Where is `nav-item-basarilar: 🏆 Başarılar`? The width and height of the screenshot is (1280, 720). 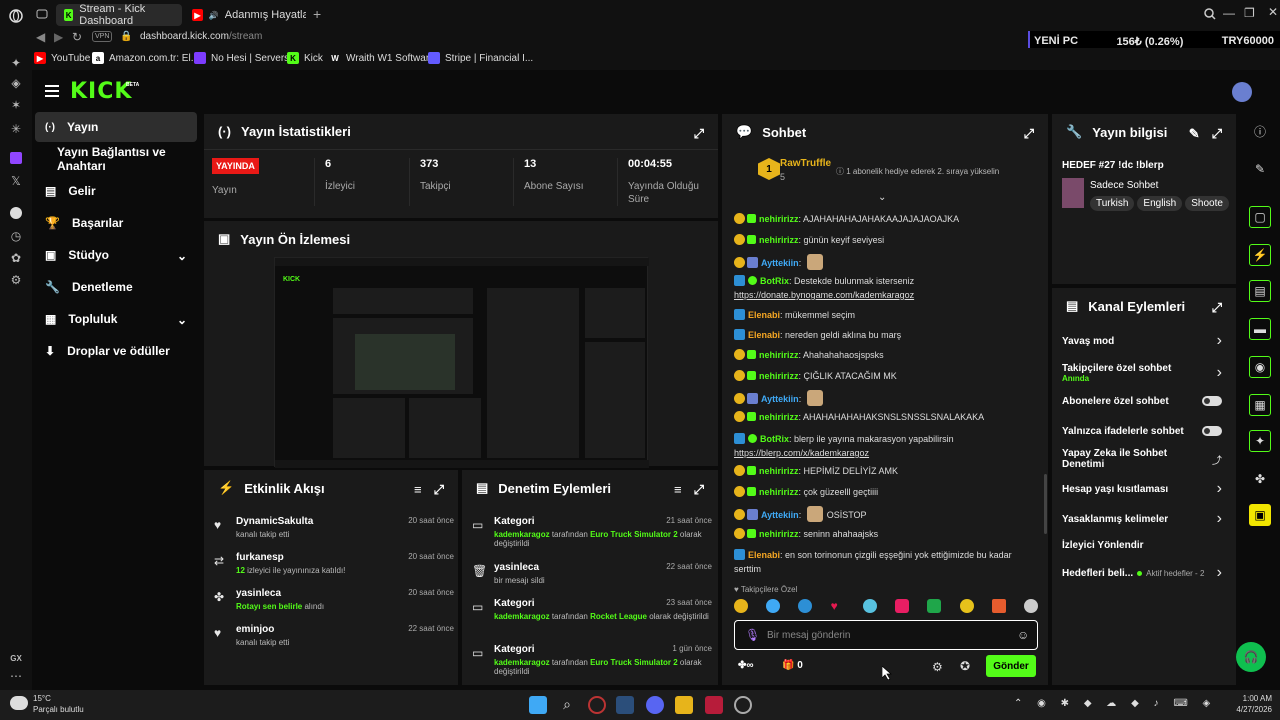 nav-item-basarilar: 🏆 Başarılar is located at coordinates (116, 223).